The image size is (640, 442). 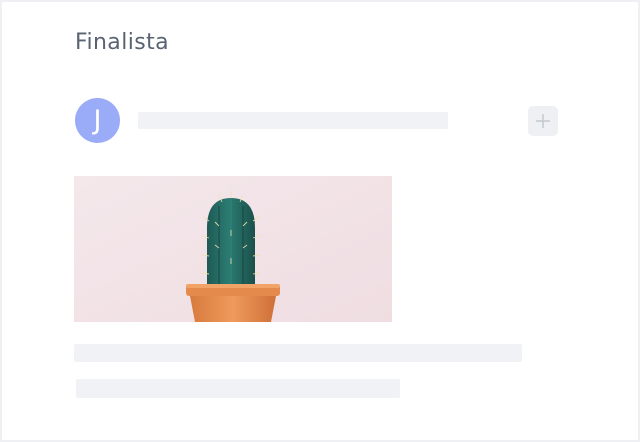 I want to click on card-title: Finalista, so click(x=122, y=42).